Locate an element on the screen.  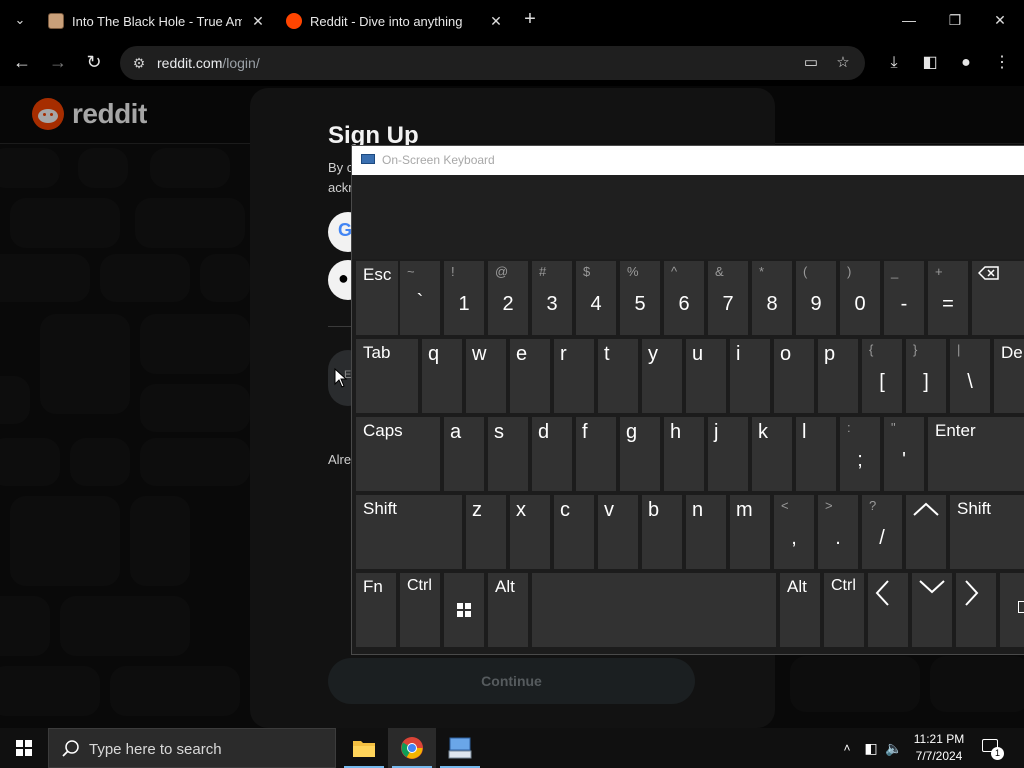
key-p: p is located at coordinates (838, 376).